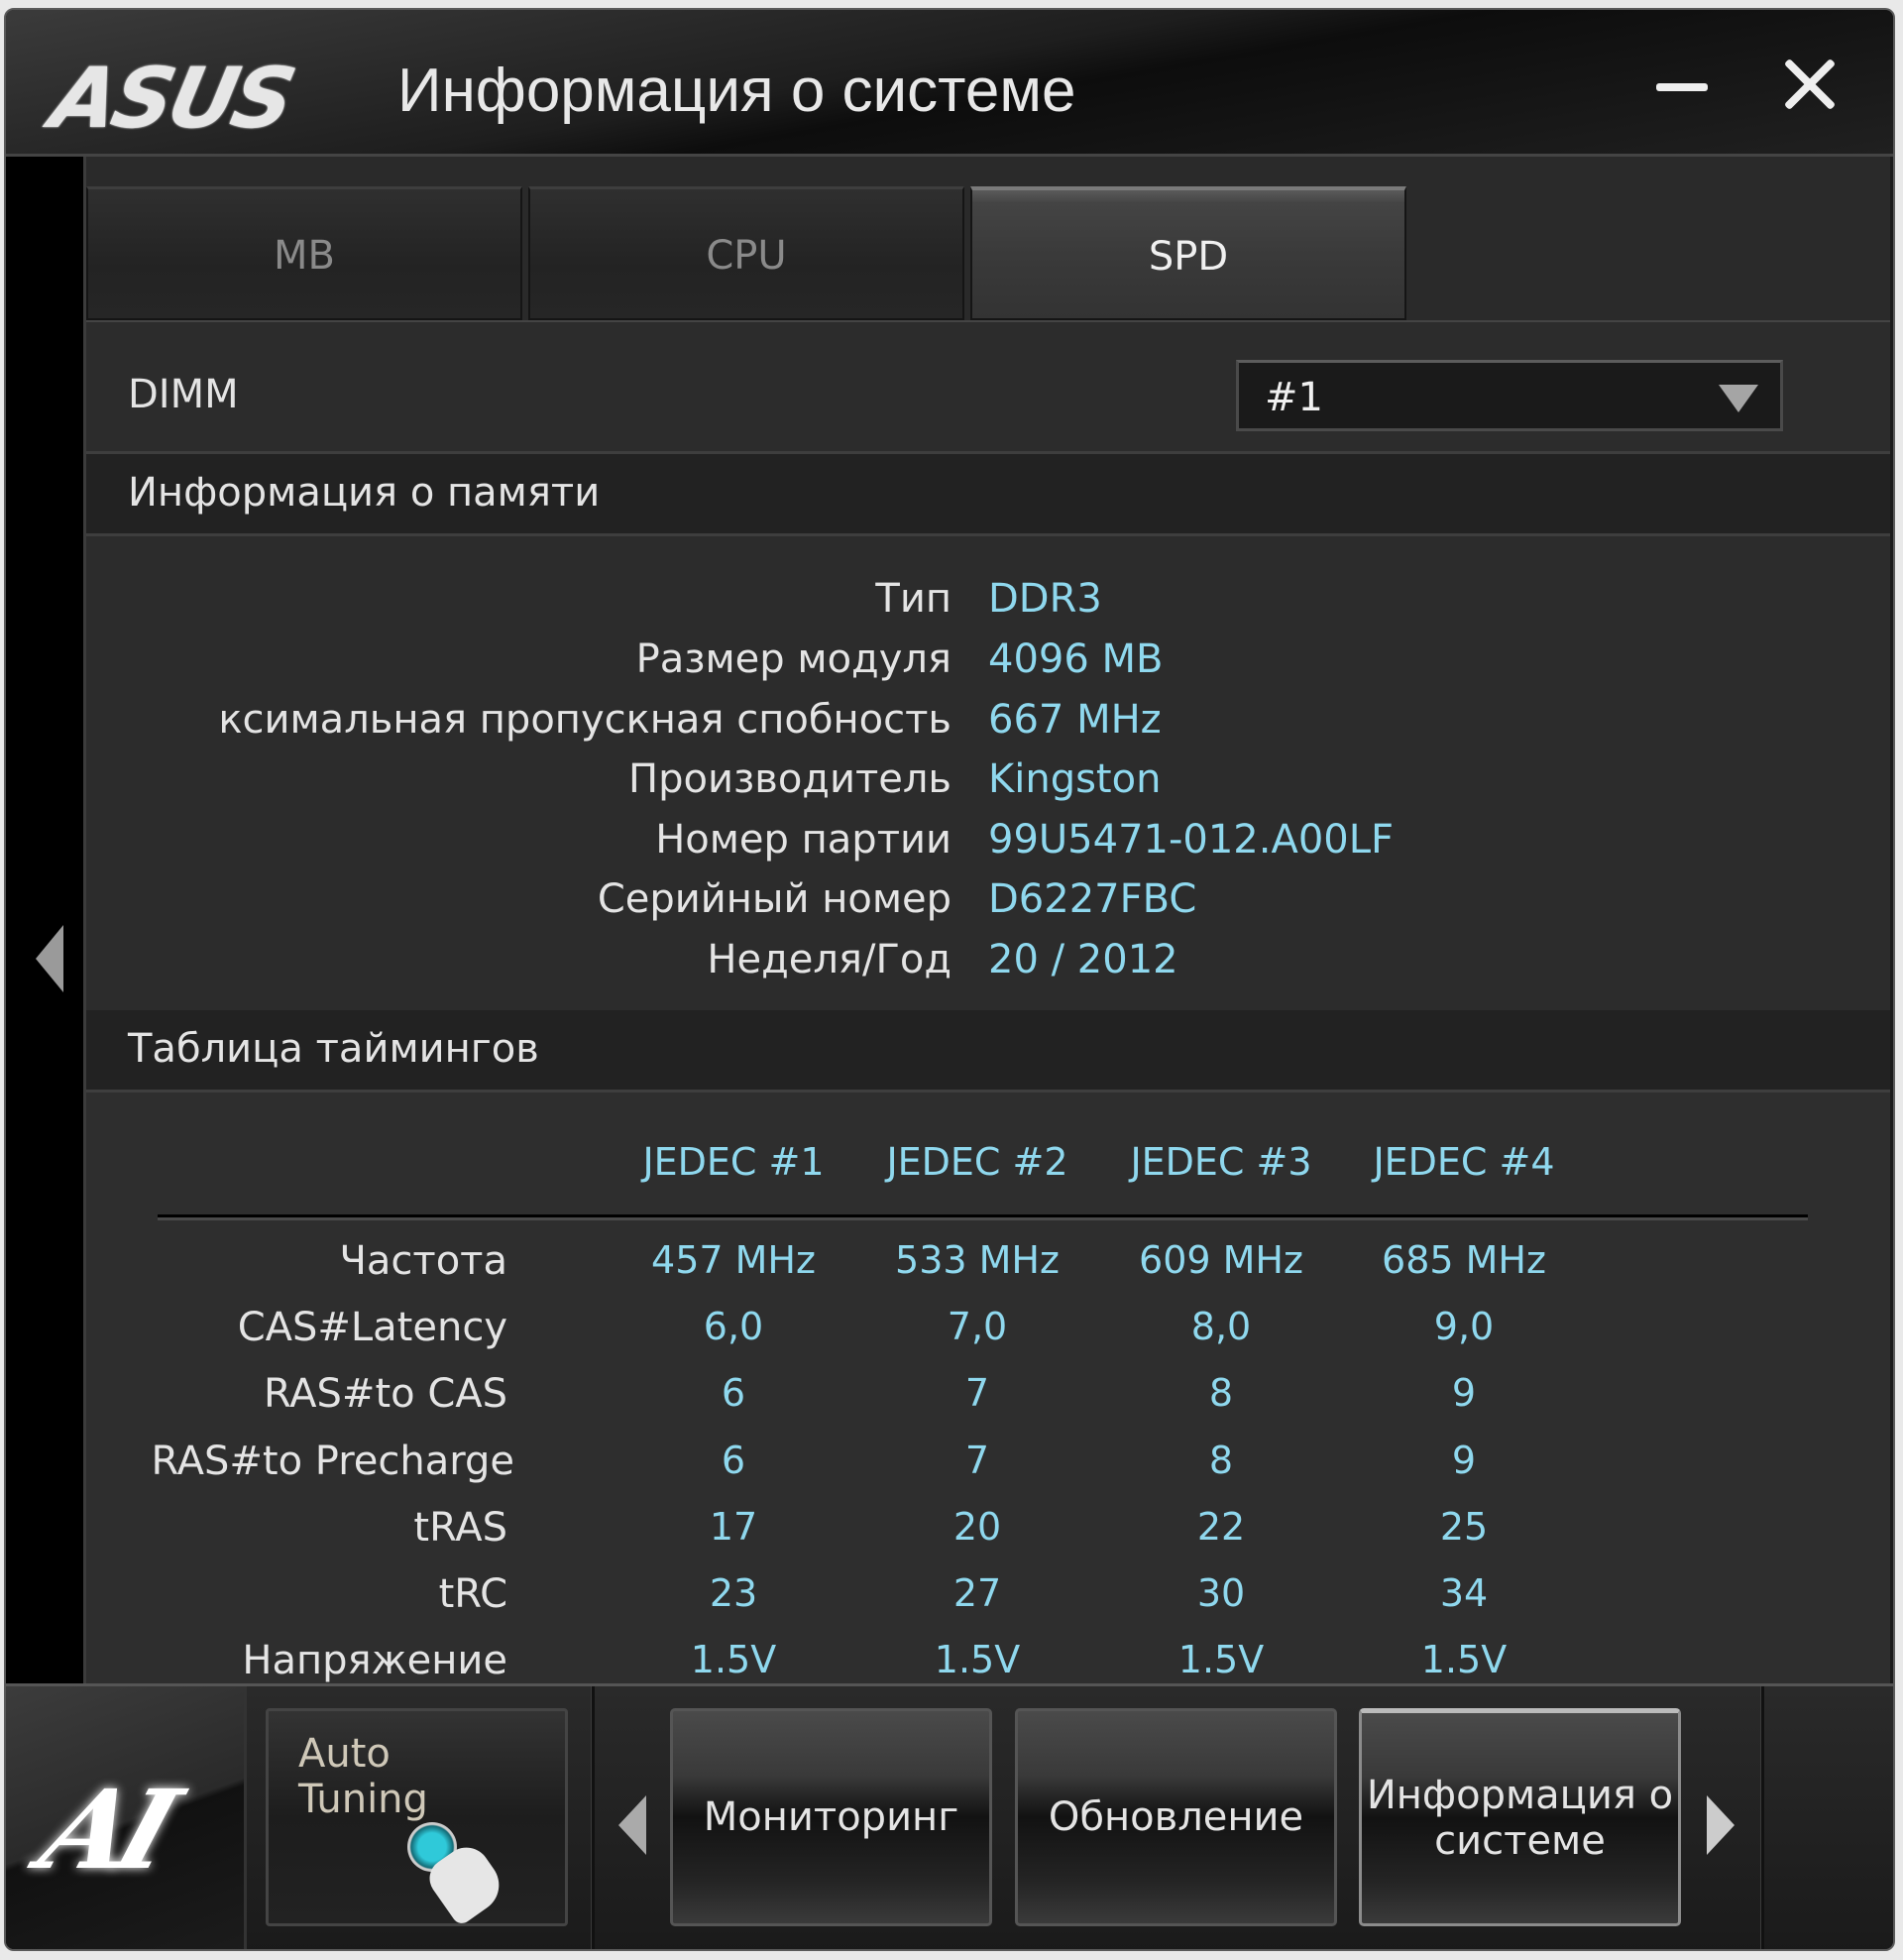 The height and width of the screenshot is (1960, 1903). Describe the element at coordinates (913, 599) in the screenshot. I see `info-label: Тип` at that location.